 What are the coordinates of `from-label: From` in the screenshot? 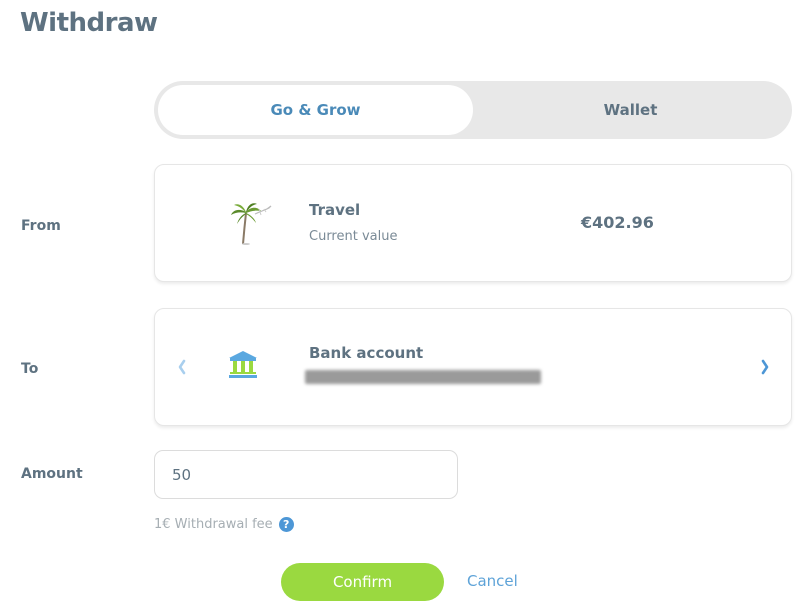 It's located at (41, 226).